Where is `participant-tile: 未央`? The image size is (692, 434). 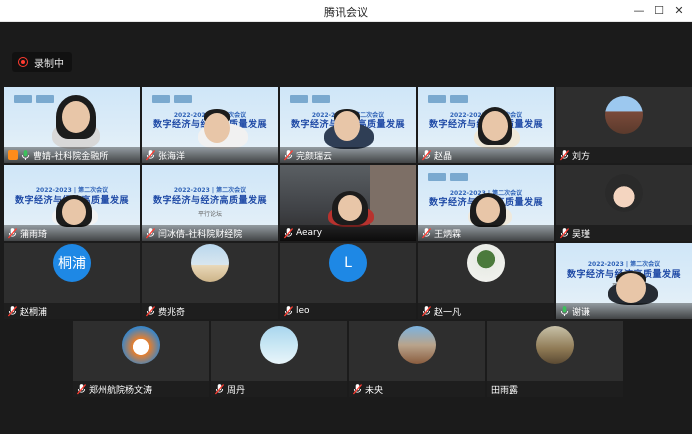 participant-tile: 未央 is located at coordinates (417, 359).